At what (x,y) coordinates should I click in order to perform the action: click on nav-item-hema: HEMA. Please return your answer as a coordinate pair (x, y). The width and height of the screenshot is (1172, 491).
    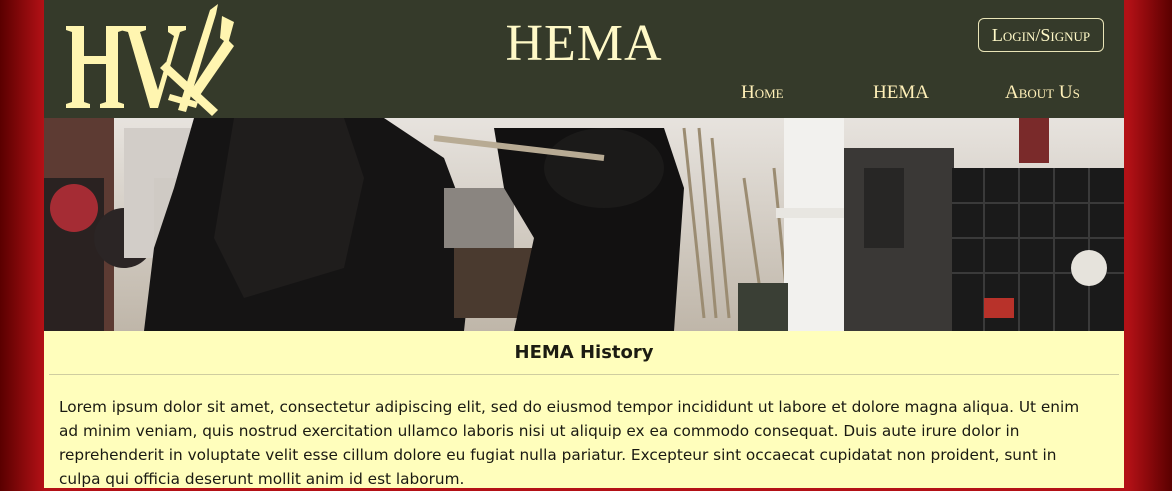
    Looking at the image, I should click on (901, 93).